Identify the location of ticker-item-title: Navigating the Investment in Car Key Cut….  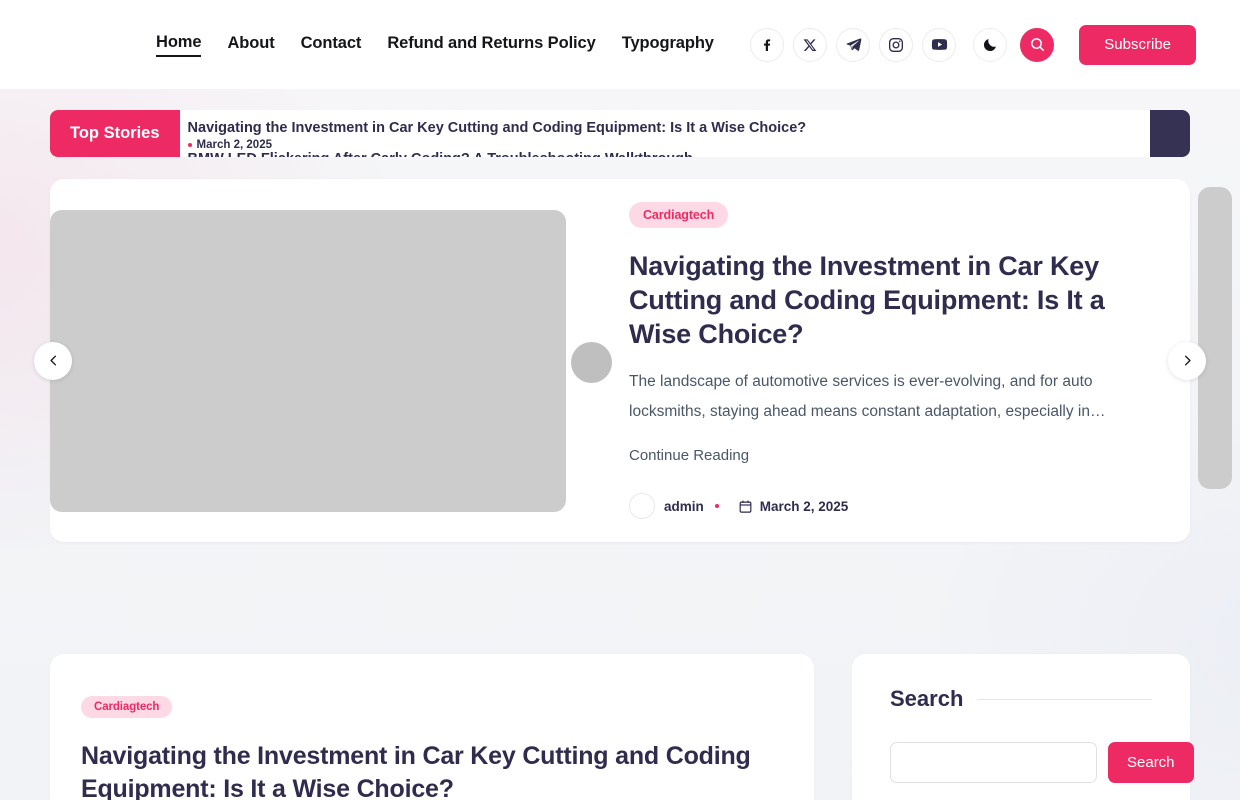
(497, 128).